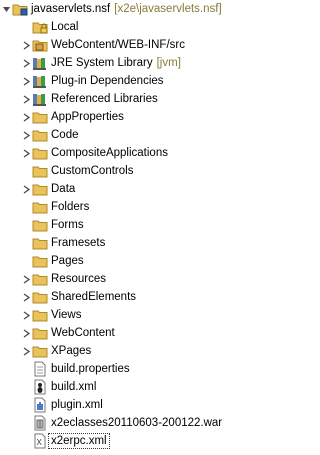 The image size is (320, 455). What do you see at coordinates (104, 99) in the screenshot?
I see `tree-item-label: Referenced Libraries` at bounding box center [104, 99].